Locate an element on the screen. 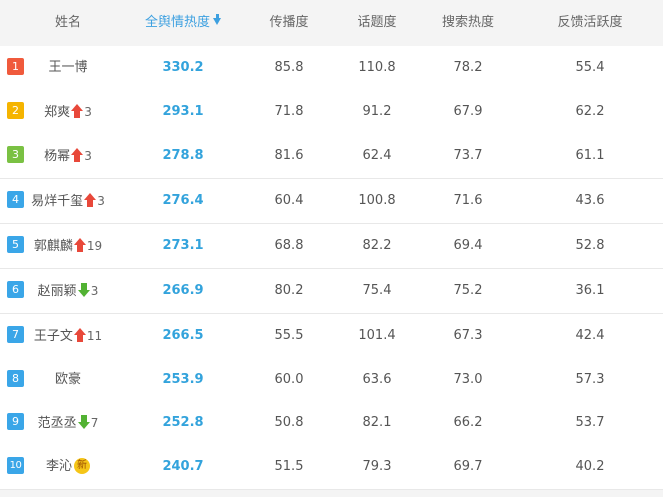 This screenshot has width=663, height=497. header-search: 搜索热度 is located at coordinates (468, 22).